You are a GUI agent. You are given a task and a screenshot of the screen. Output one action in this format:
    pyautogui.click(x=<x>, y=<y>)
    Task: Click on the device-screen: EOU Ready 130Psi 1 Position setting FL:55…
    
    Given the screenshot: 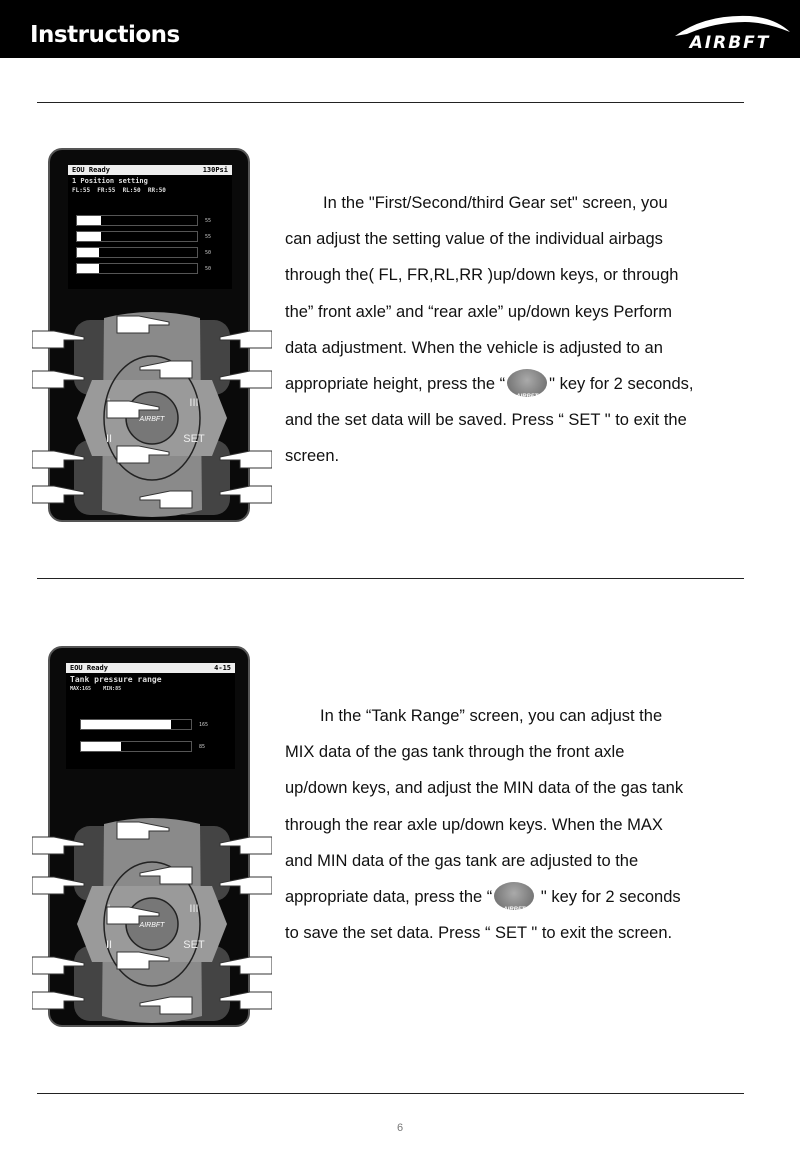 What is the action you would take?
    pyautogui.click(x=150, y=227)
    